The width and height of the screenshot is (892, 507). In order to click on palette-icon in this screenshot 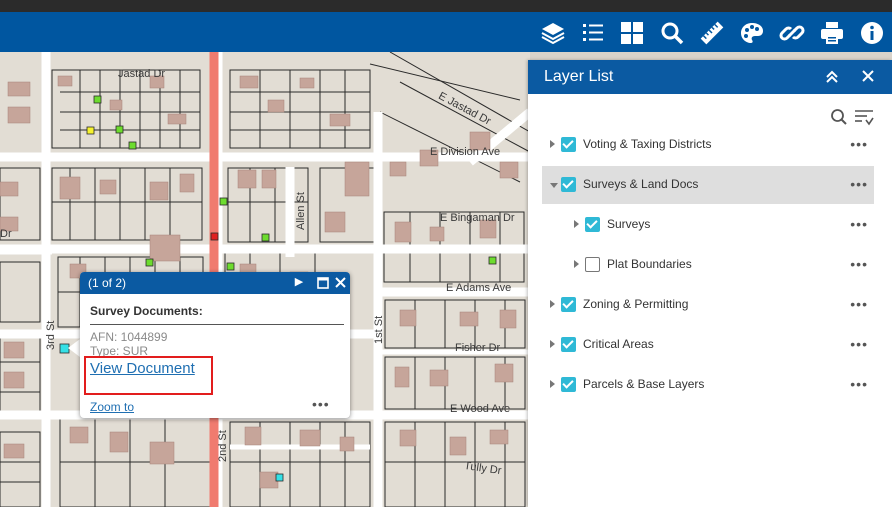, I will do `click(752, 33)`.